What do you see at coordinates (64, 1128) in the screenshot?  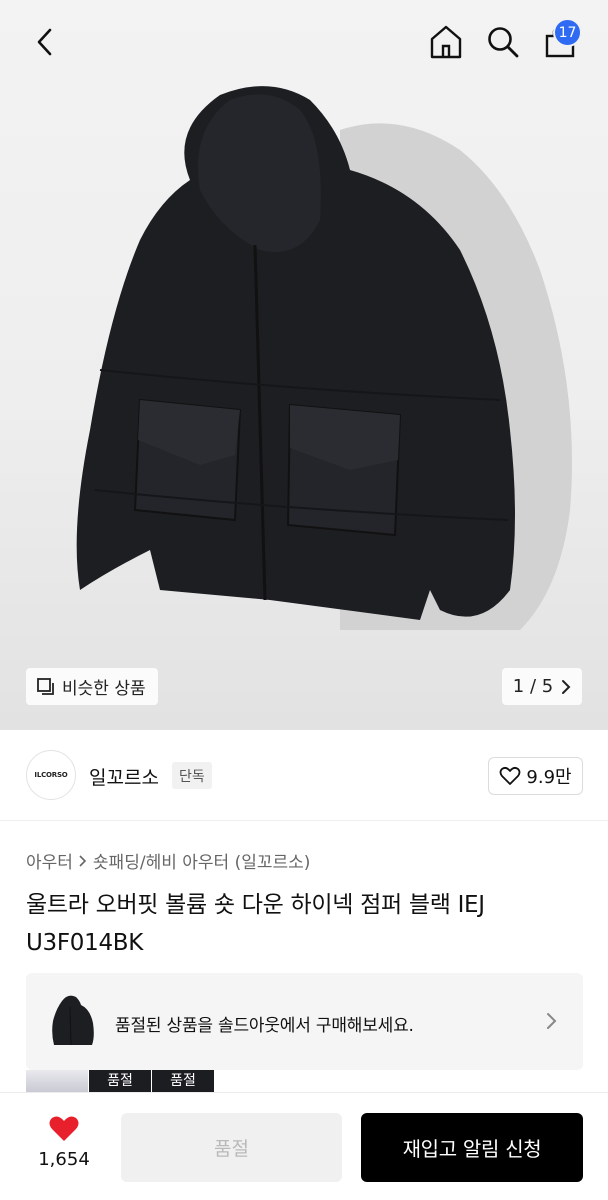 I see `heart-filled-icon` at bounding box center [64, 1128].